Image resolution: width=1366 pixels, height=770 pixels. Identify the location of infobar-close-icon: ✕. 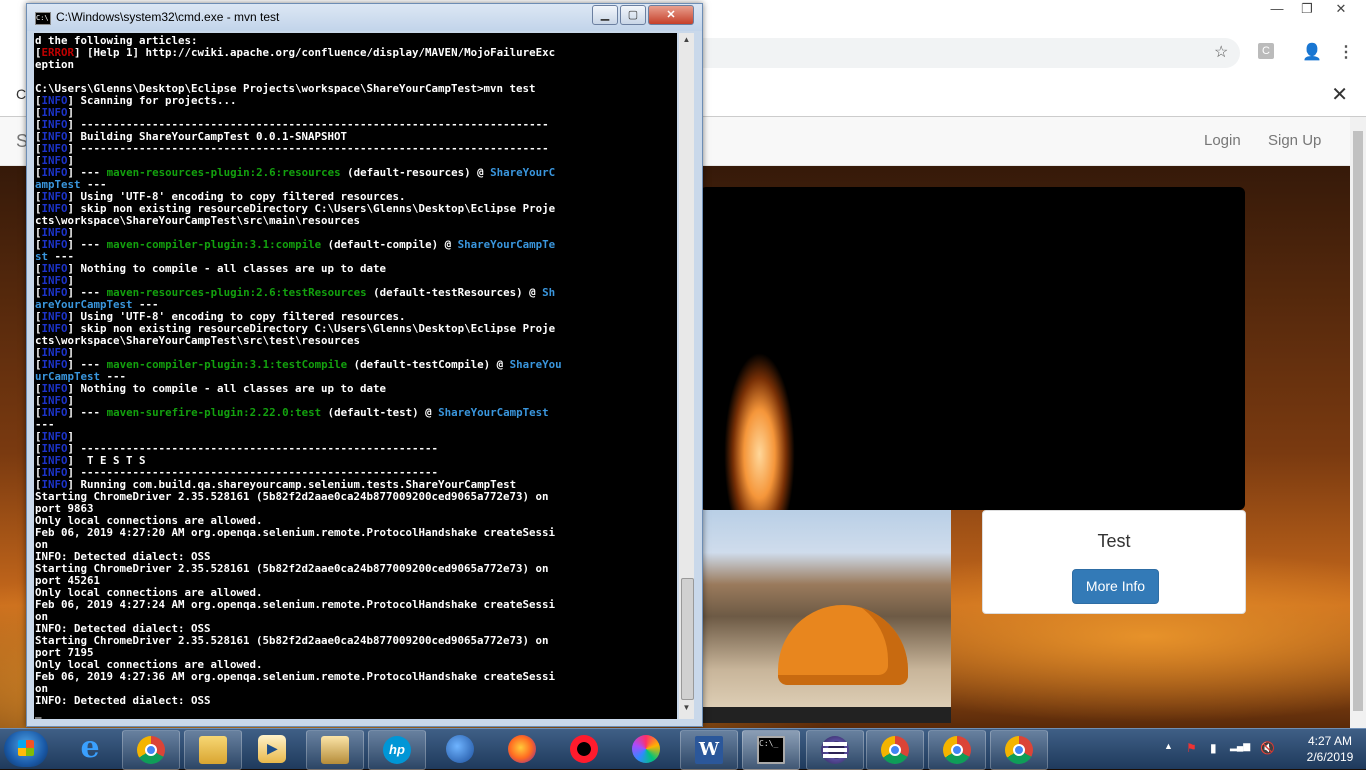
(1339, 94).